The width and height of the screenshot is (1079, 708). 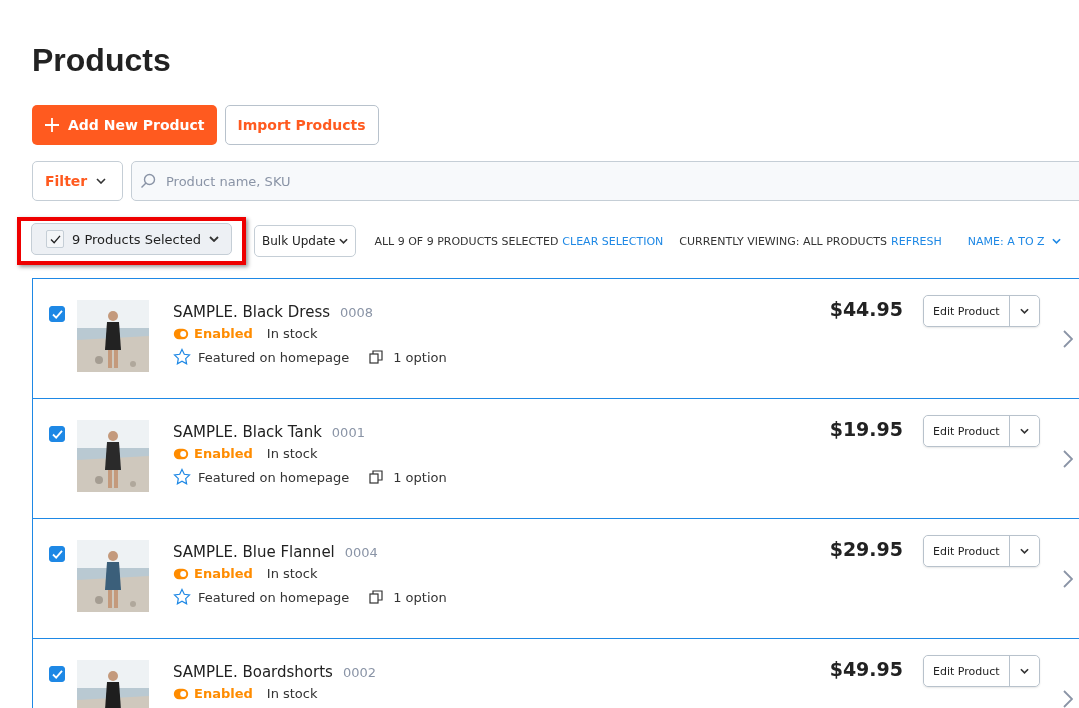 I want to click on page-title: Products, so click(x=102, y=61).